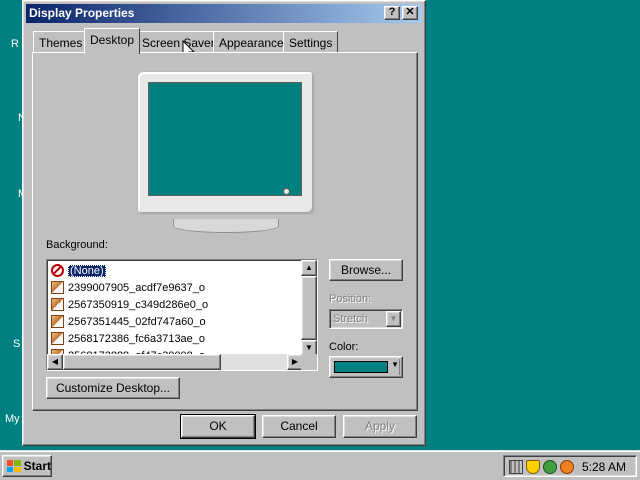  Describe the element at coordinates (12, 419) in the screenshot. I see `desktop-icon-label: My` at that location.